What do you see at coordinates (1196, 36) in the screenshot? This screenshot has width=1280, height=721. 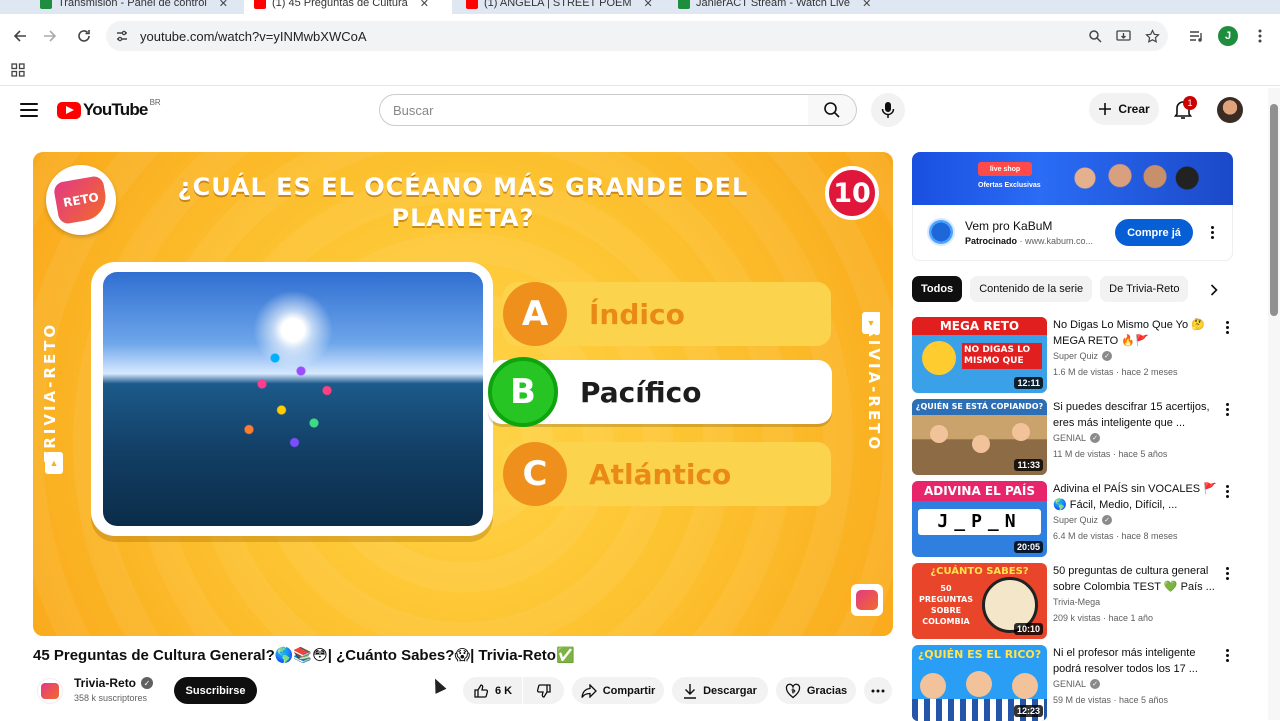 I see `media-control-icon` at bounding box center [1196, 36].